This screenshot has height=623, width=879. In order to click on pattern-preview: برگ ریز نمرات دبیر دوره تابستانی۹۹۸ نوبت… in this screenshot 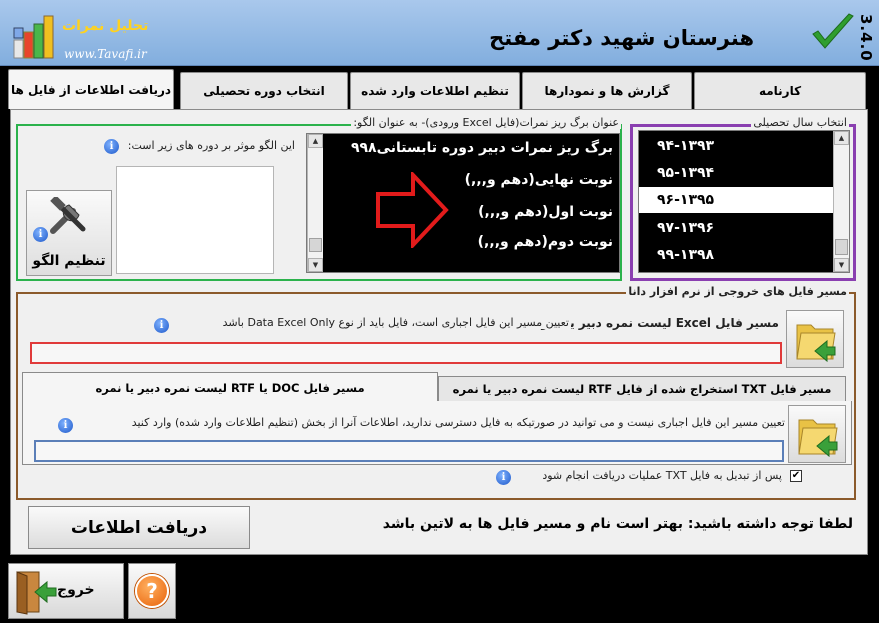, I will do `click(463, 203)`.